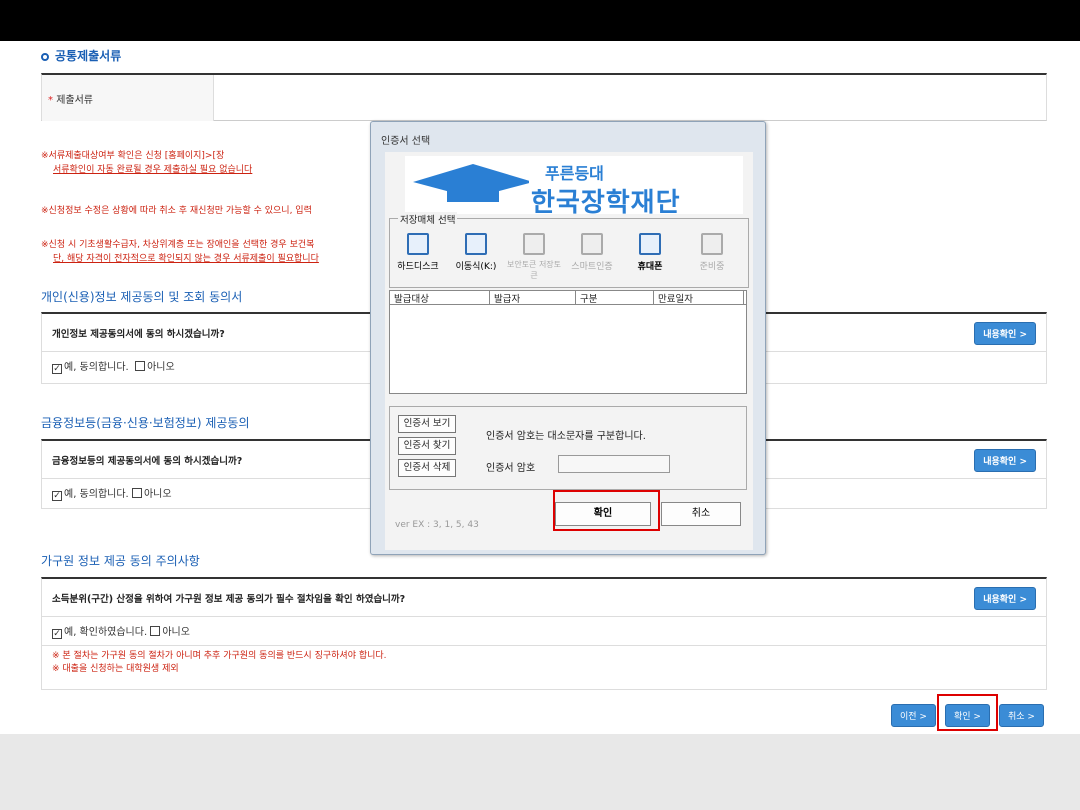 Image resolution: width=1080 pixels, height=810 pixels. Describe the element at coordinates (147, 461) in the screenshot. I see `finance-question-text: 금융정보등의 제공동의서에 동의 하시겠습니까?` at that location.